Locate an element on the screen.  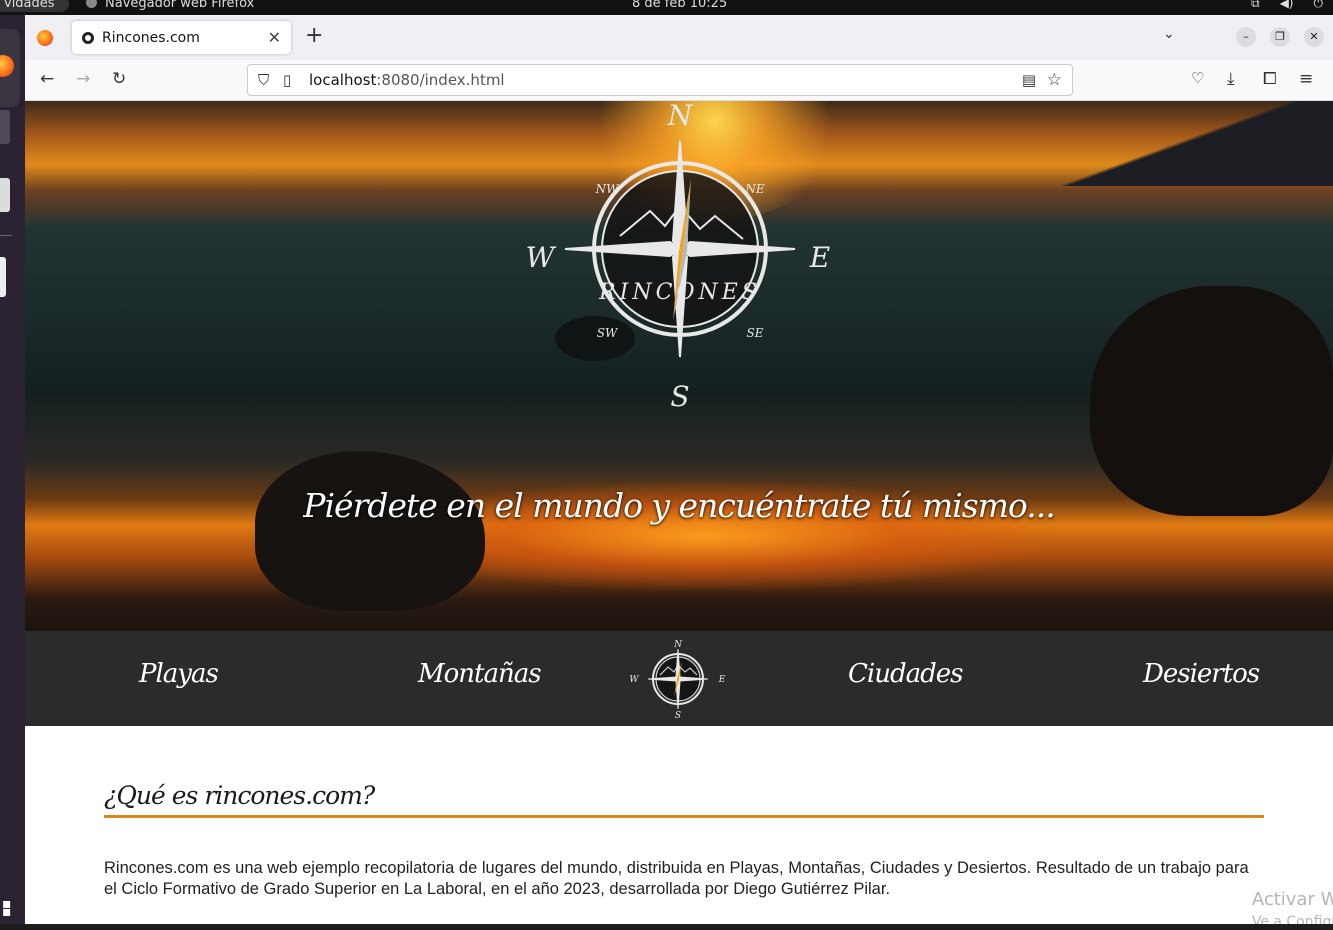
menu-compass-west: W is located at coordinates (634, 680).